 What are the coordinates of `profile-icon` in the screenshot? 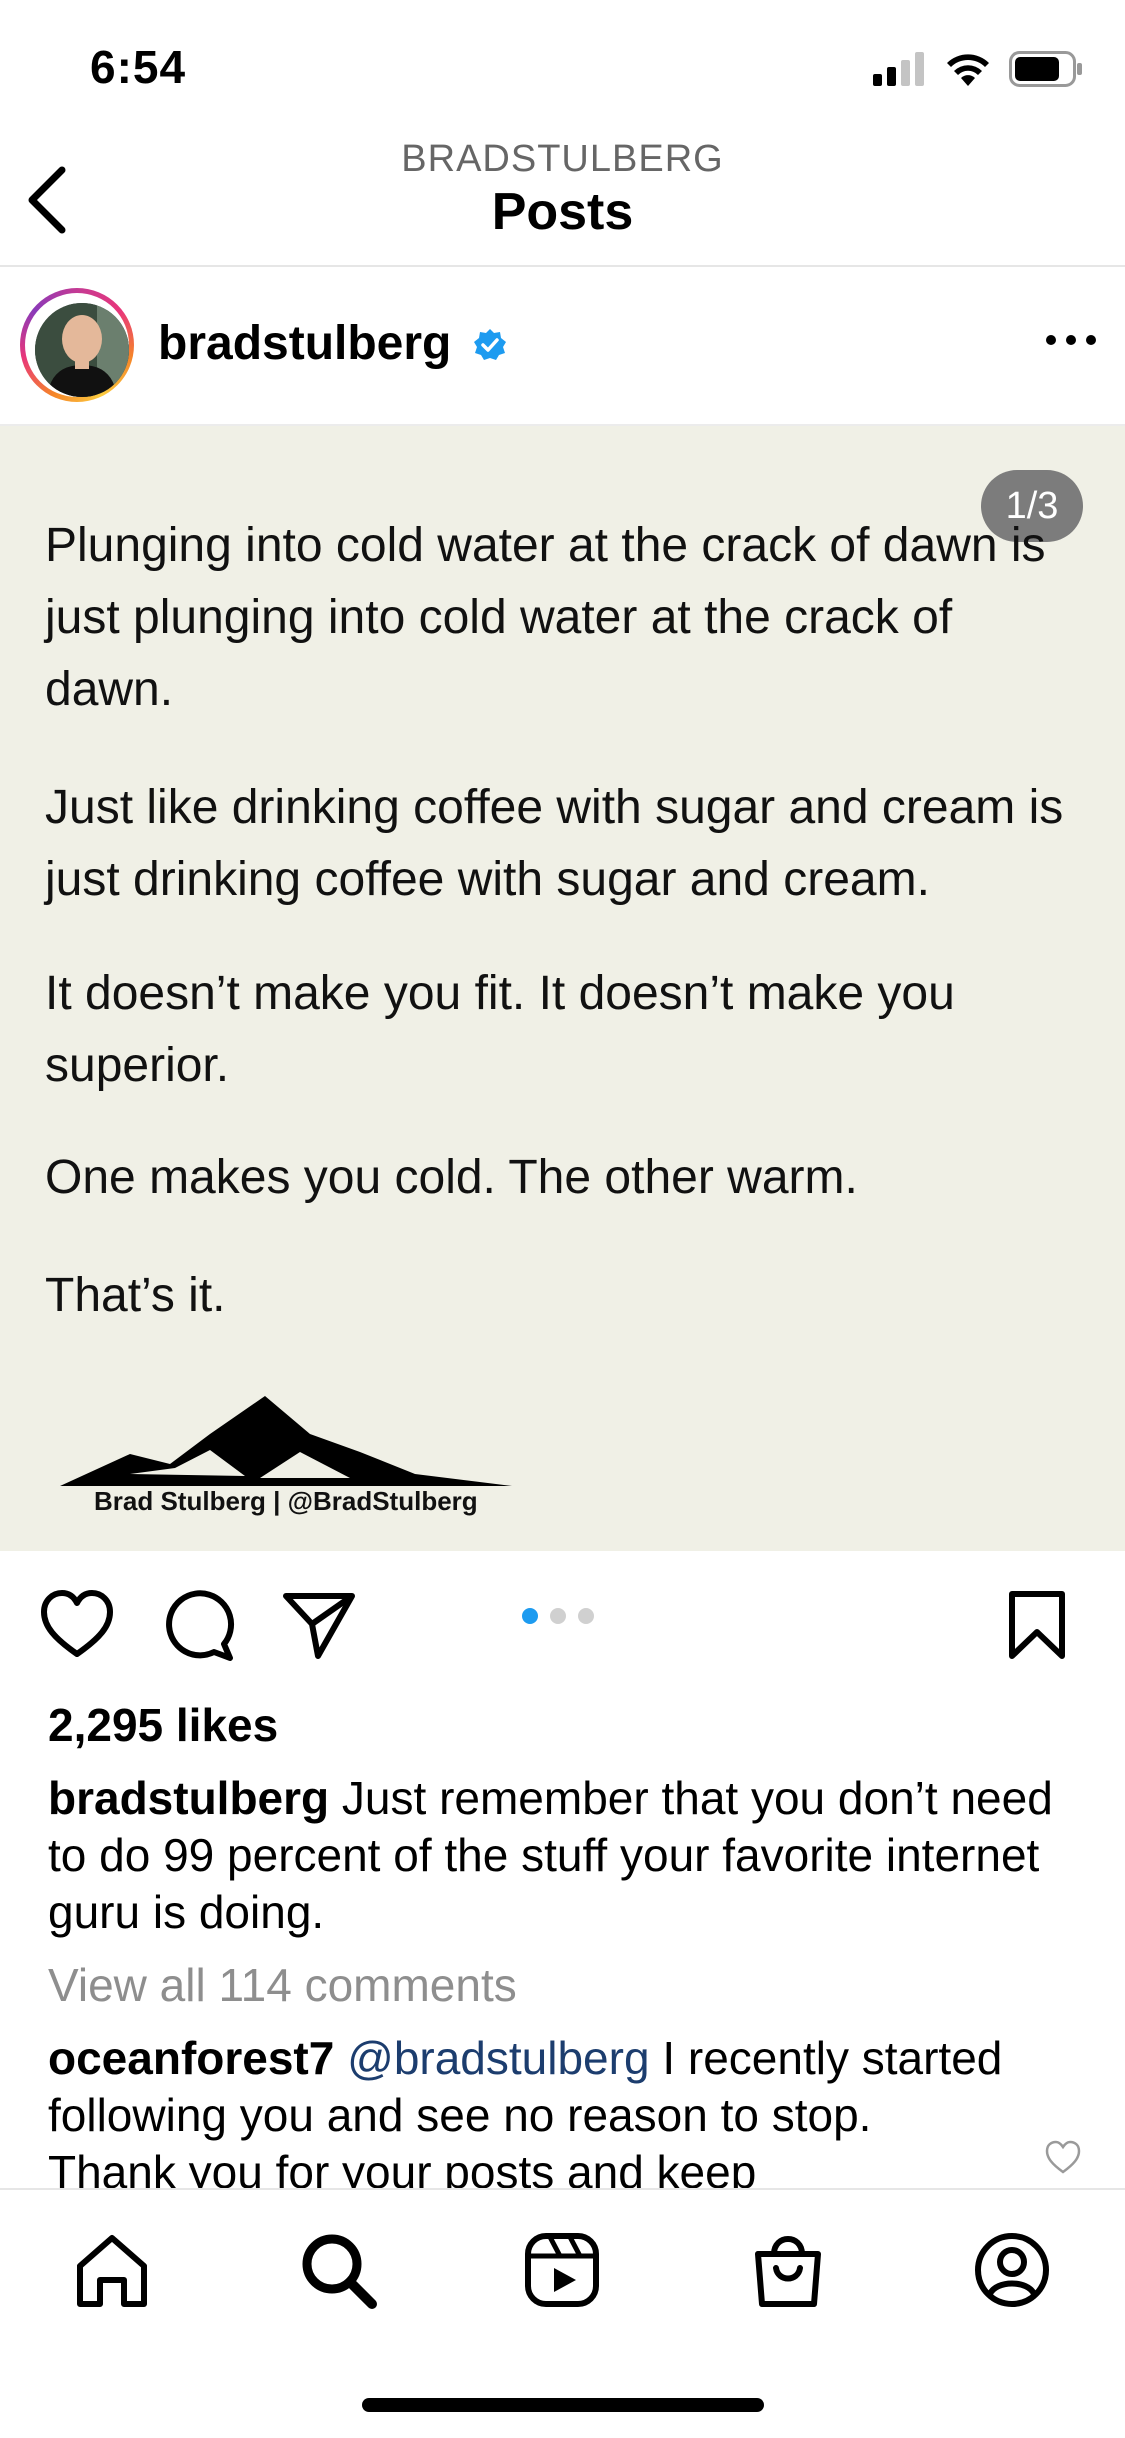 It's located at (1012, 2270).